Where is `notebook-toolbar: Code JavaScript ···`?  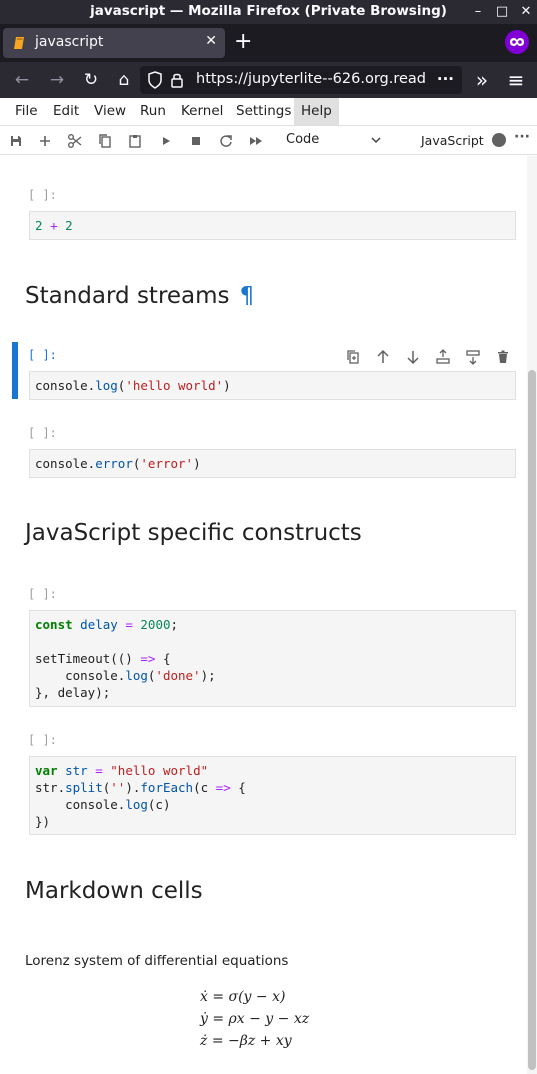 notebook-toolbar: Code JavaScript ··· is located at coordinates (268, 141).